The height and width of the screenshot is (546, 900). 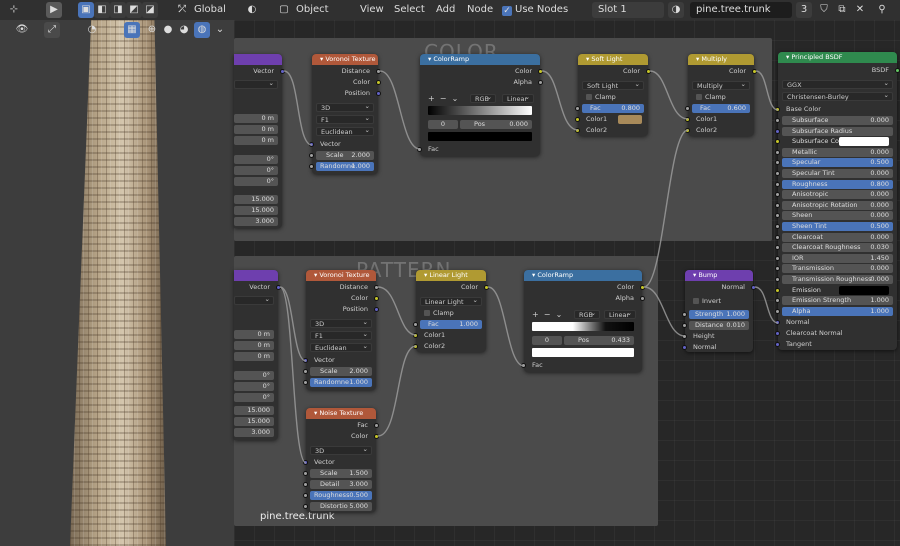 What do you see at coordinates (443, 98) in the screenshot?
I see `ramp-add-remove-icons: + − ⌄` at bounding box center [443, 98].